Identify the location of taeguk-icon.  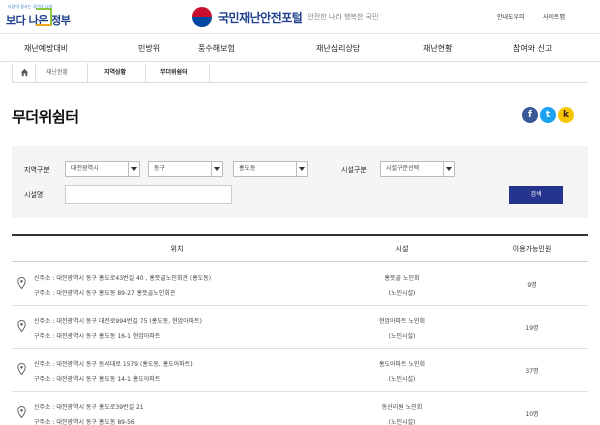
(202, 17).